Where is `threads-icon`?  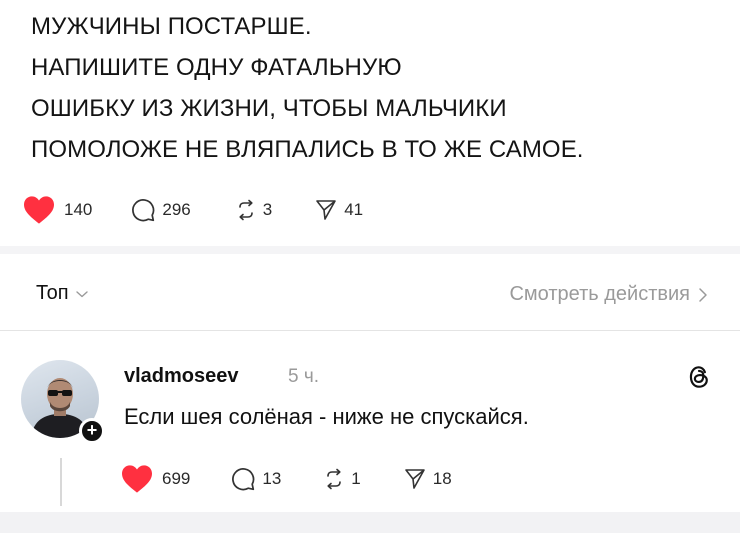
threads-icon is located at coordinates (699, 379).